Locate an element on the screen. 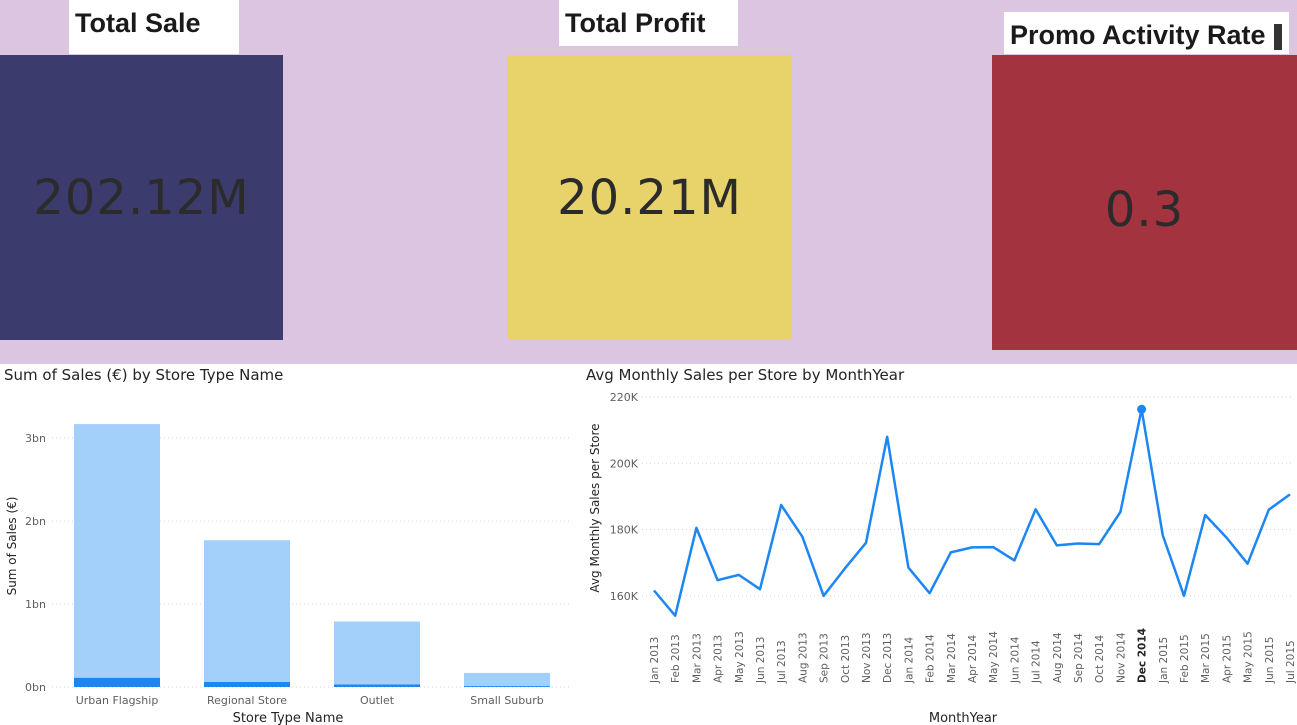  x-tick-label: Dec 2013 is located at coordinates (888, 658).